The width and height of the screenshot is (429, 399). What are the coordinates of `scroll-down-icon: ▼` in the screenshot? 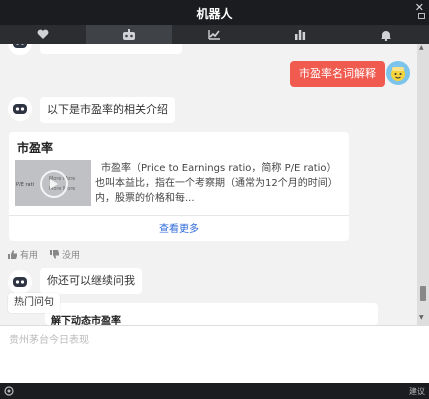 It's located at (421, 317).